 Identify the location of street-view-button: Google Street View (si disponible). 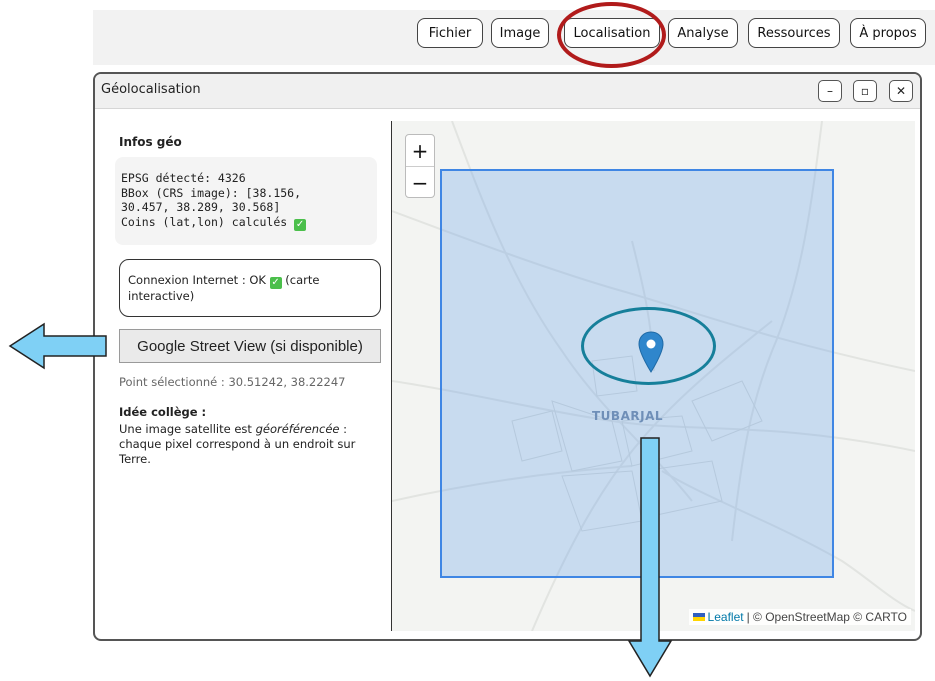
(250, 346).